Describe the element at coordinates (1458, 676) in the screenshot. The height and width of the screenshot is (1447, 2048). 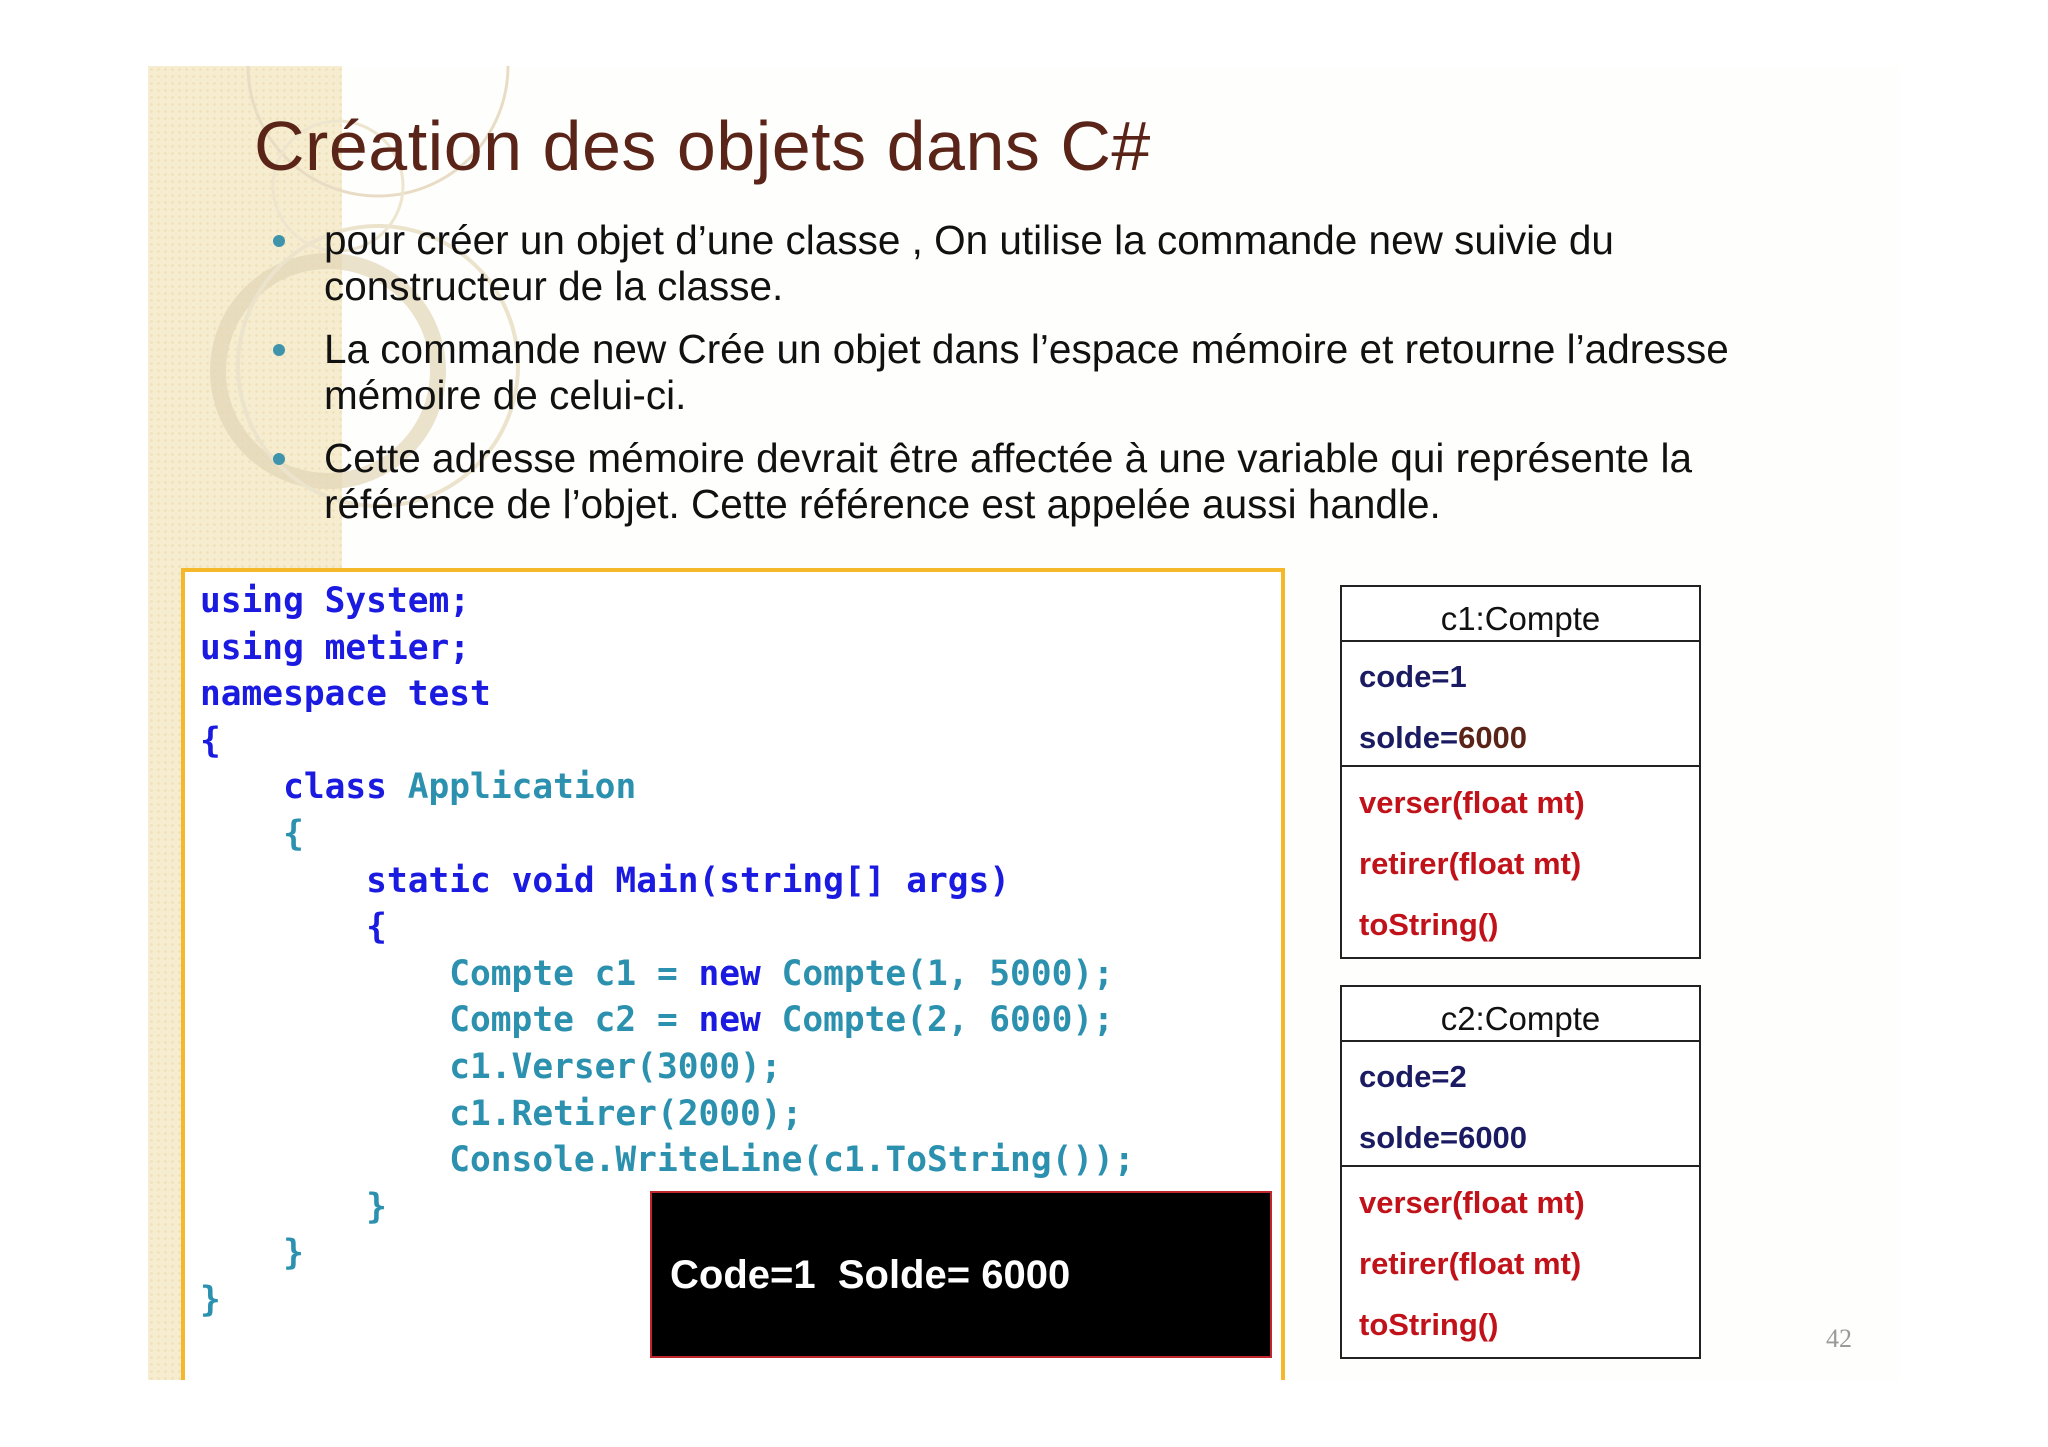
I see `uml-attribute-value: 1` at that location.